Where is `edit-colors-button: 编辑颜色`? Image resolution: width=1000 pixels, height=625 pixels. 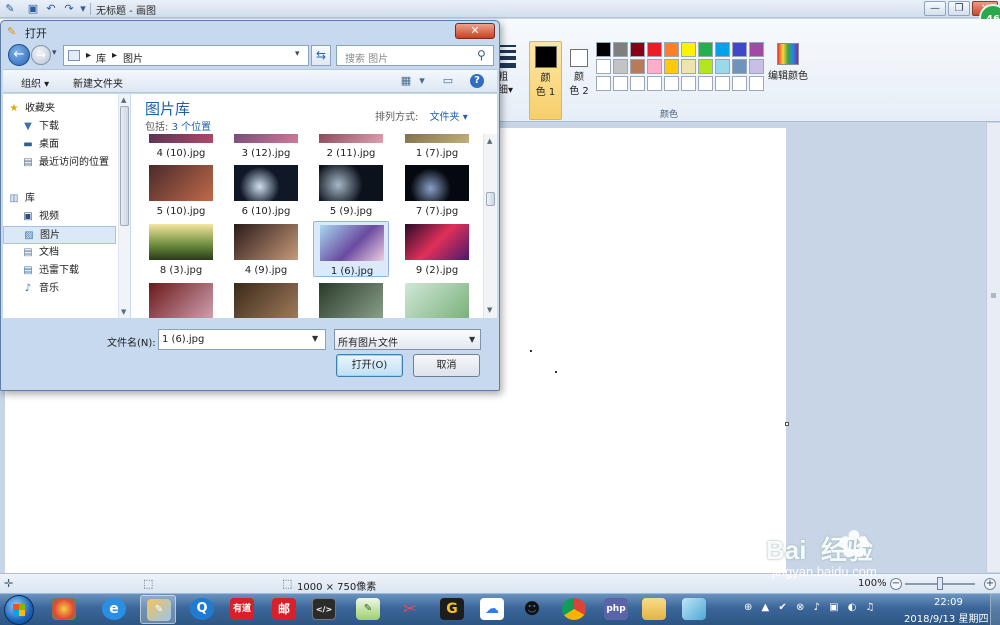 edit-colors-button: 编辑颜色 is located at coordinates (788, 71).